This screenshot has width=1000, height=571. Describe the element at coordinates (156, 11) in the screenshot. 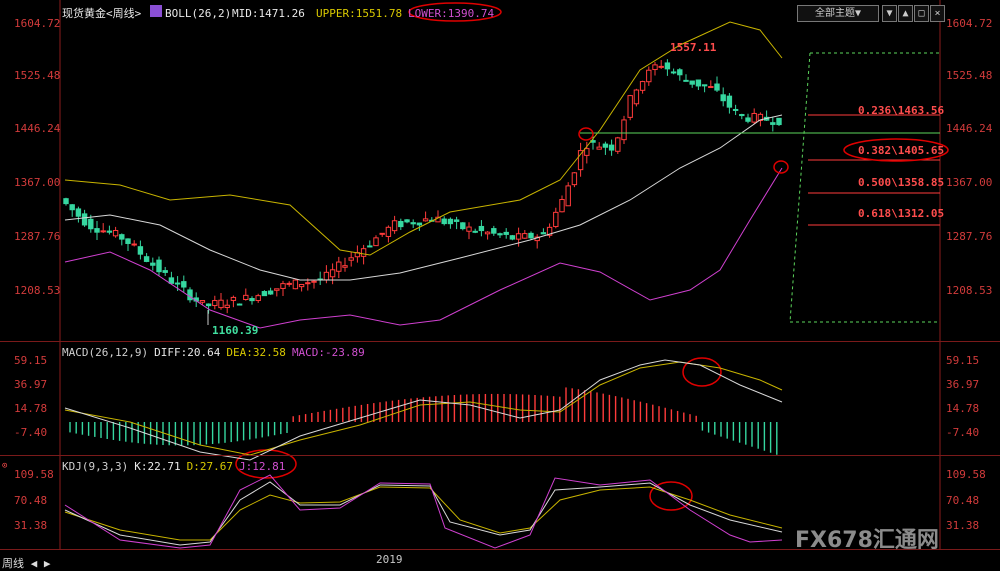

I see `indicator-icon` at that location.